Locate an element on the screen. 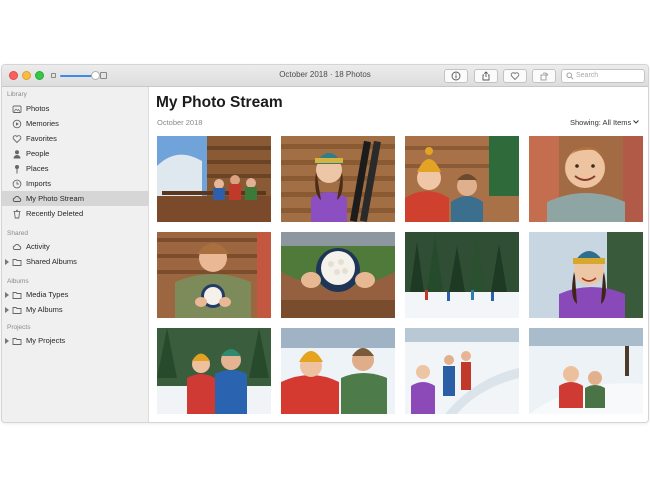 This screenshot has height=488, width=650. sidebar-item-favorites: Favorites is located at coordinates (75, 138).